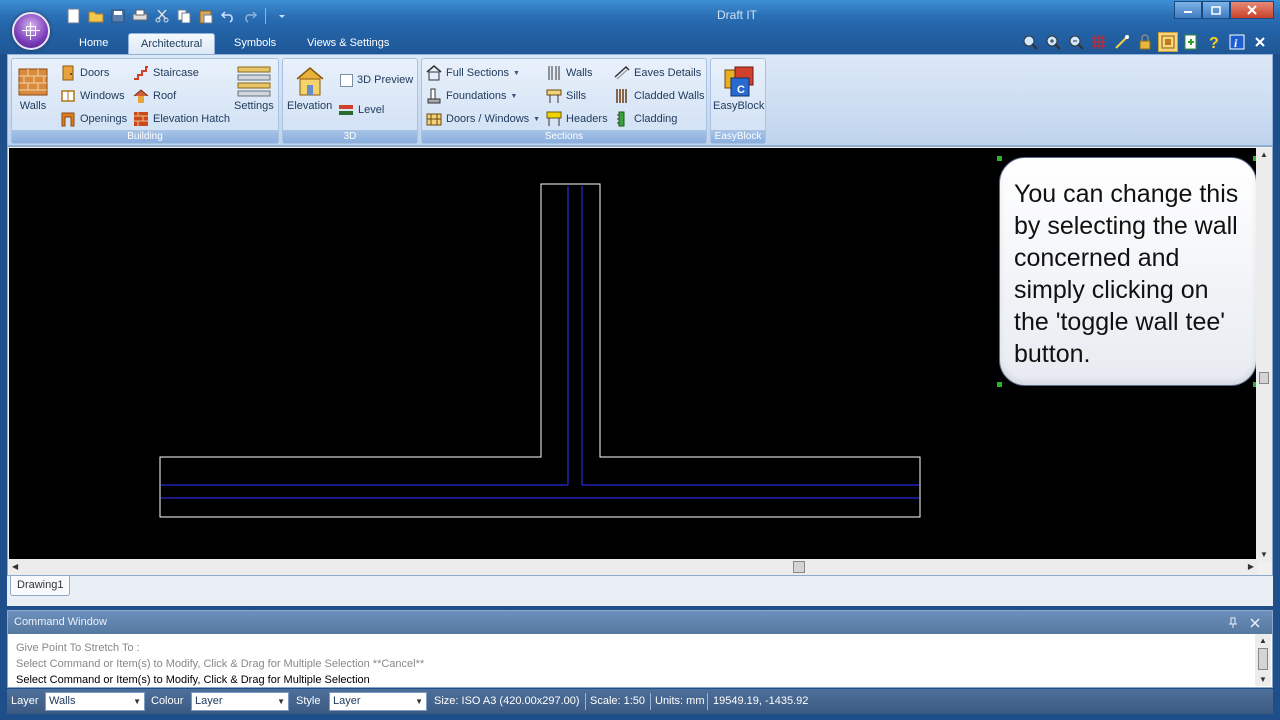 The width and height of the screenshot is (1280, 720). I want to click on horizontal-scrollbar: ◀ ▶, so click(633, 567).